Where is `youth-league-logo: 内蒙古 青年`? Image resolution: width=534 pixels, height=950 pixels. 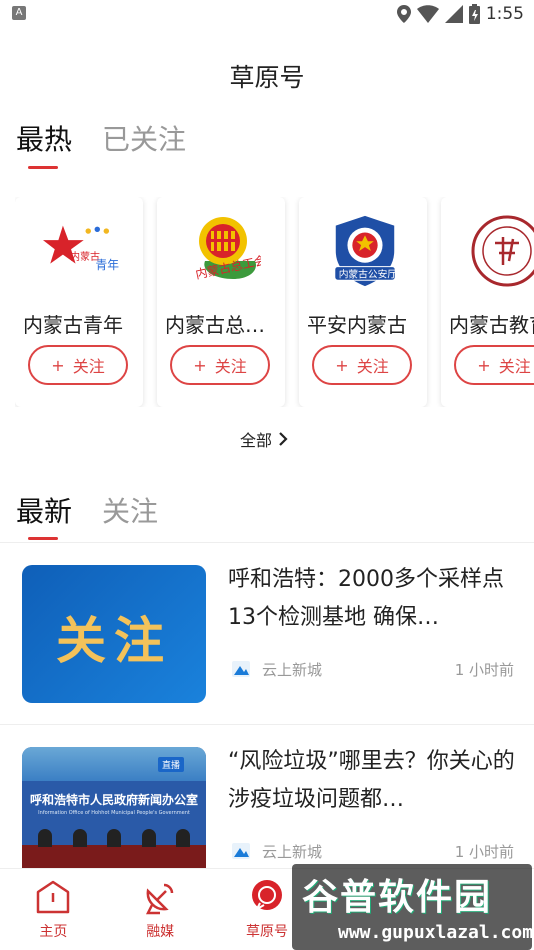
youth-league-logo: 内蒙古 青年 is located at coordinates (81, 251).